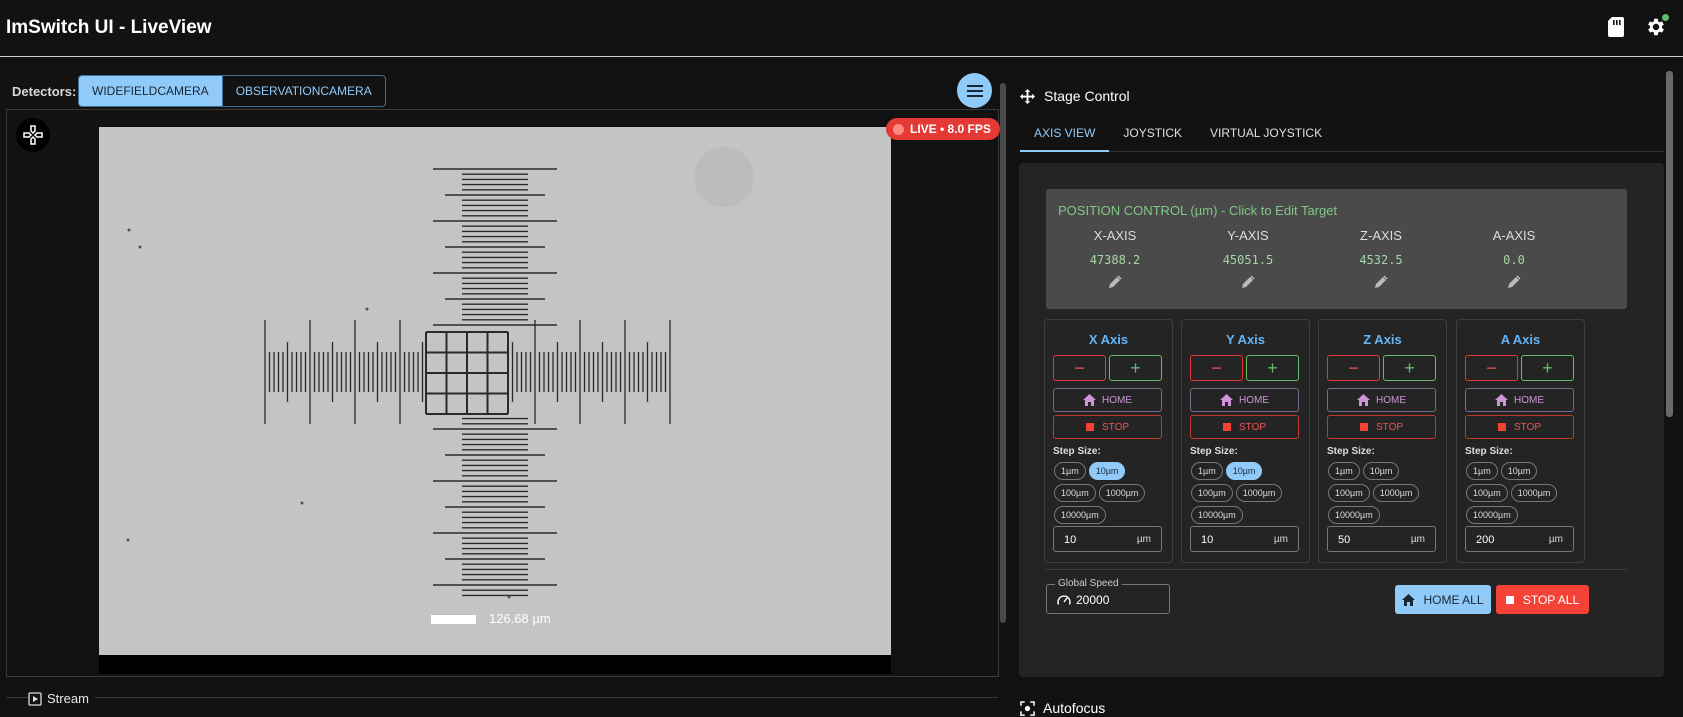  Describe the element at coordinates (1381, 539) in the screenshot. I see `step-size-input: 50 µm` at that location.